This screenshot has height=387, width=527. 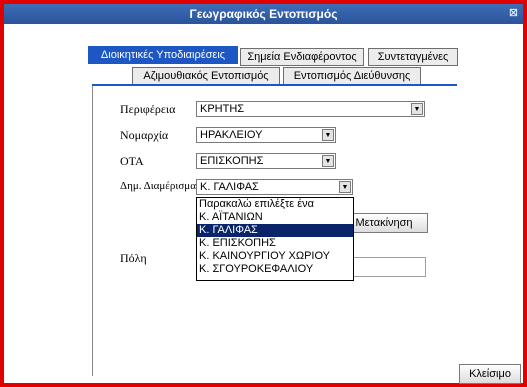 What do you see at coordinates (389, 267) in the screenshot?
I see `city-input` at bounding box center [389, 267].